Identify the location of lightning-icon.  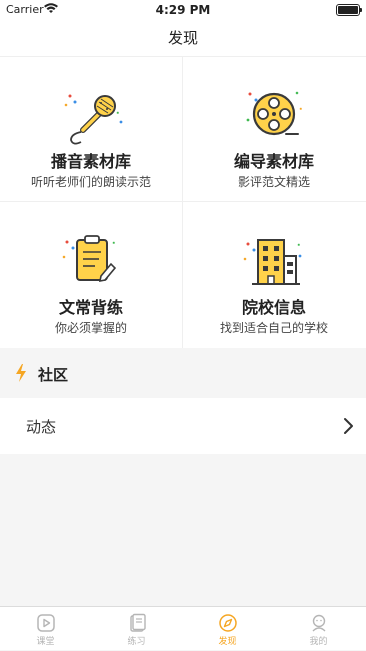
(21, 373).